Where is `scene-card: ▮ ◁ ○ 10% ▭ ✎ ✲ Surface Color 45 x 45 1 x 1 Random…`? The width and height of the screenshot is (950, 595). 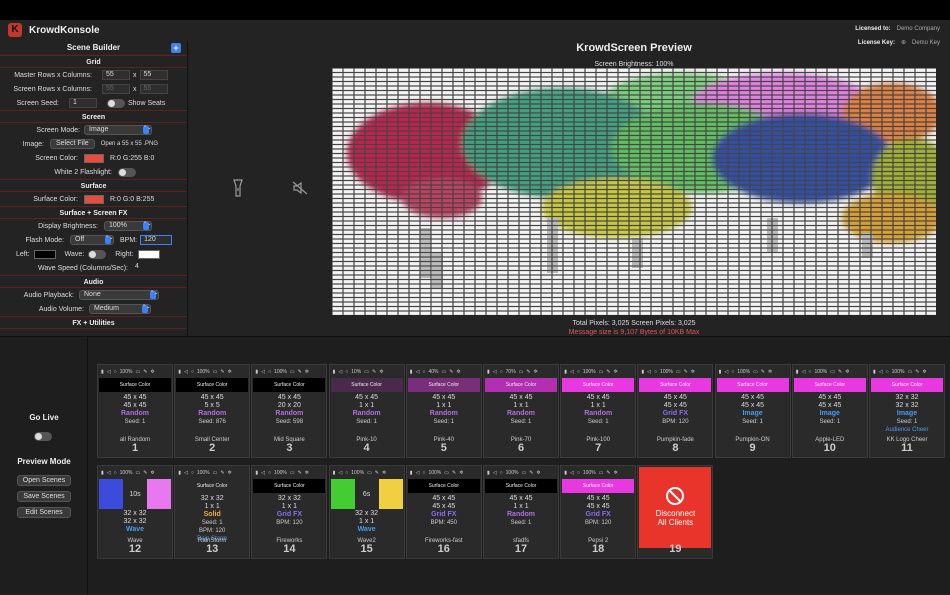
scene-card: ▮ ◁ ○ 10% ▭ ✎ ✲ Surface Color 45 x 45 1 x 1 Random… is located at coordinates (366, 411).